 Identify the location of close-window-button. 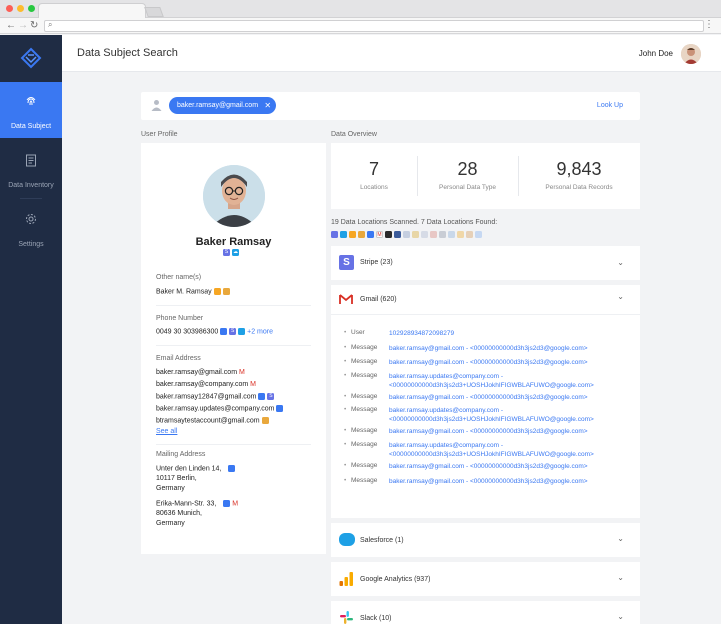
(9, 8).